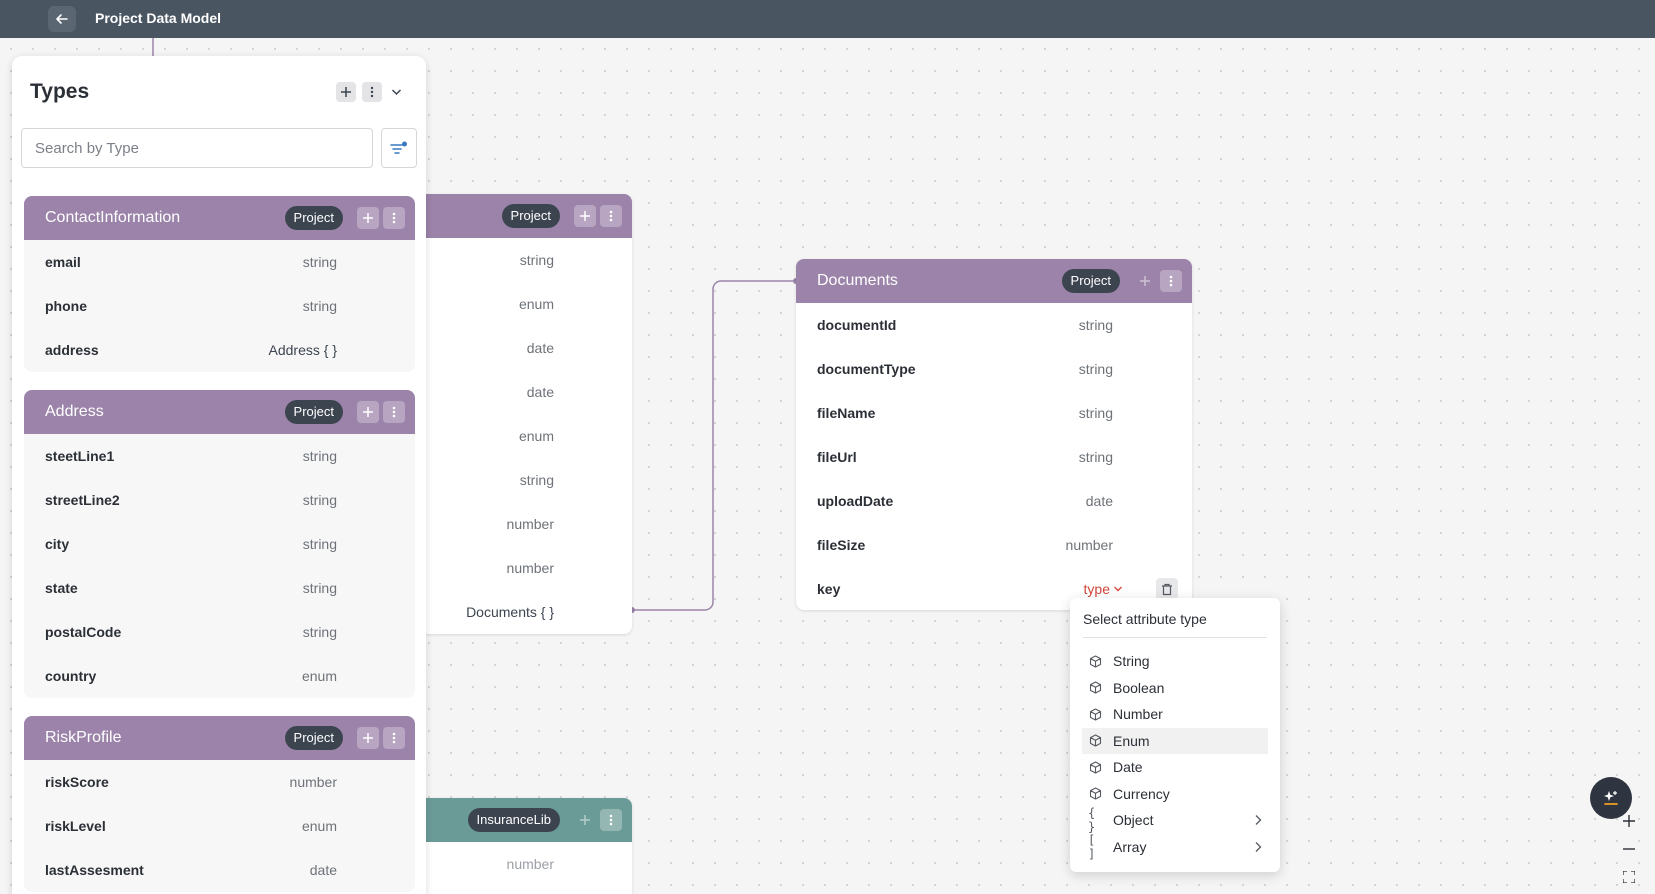  I want to click on attribute-row: country enum, so click(219, 676).